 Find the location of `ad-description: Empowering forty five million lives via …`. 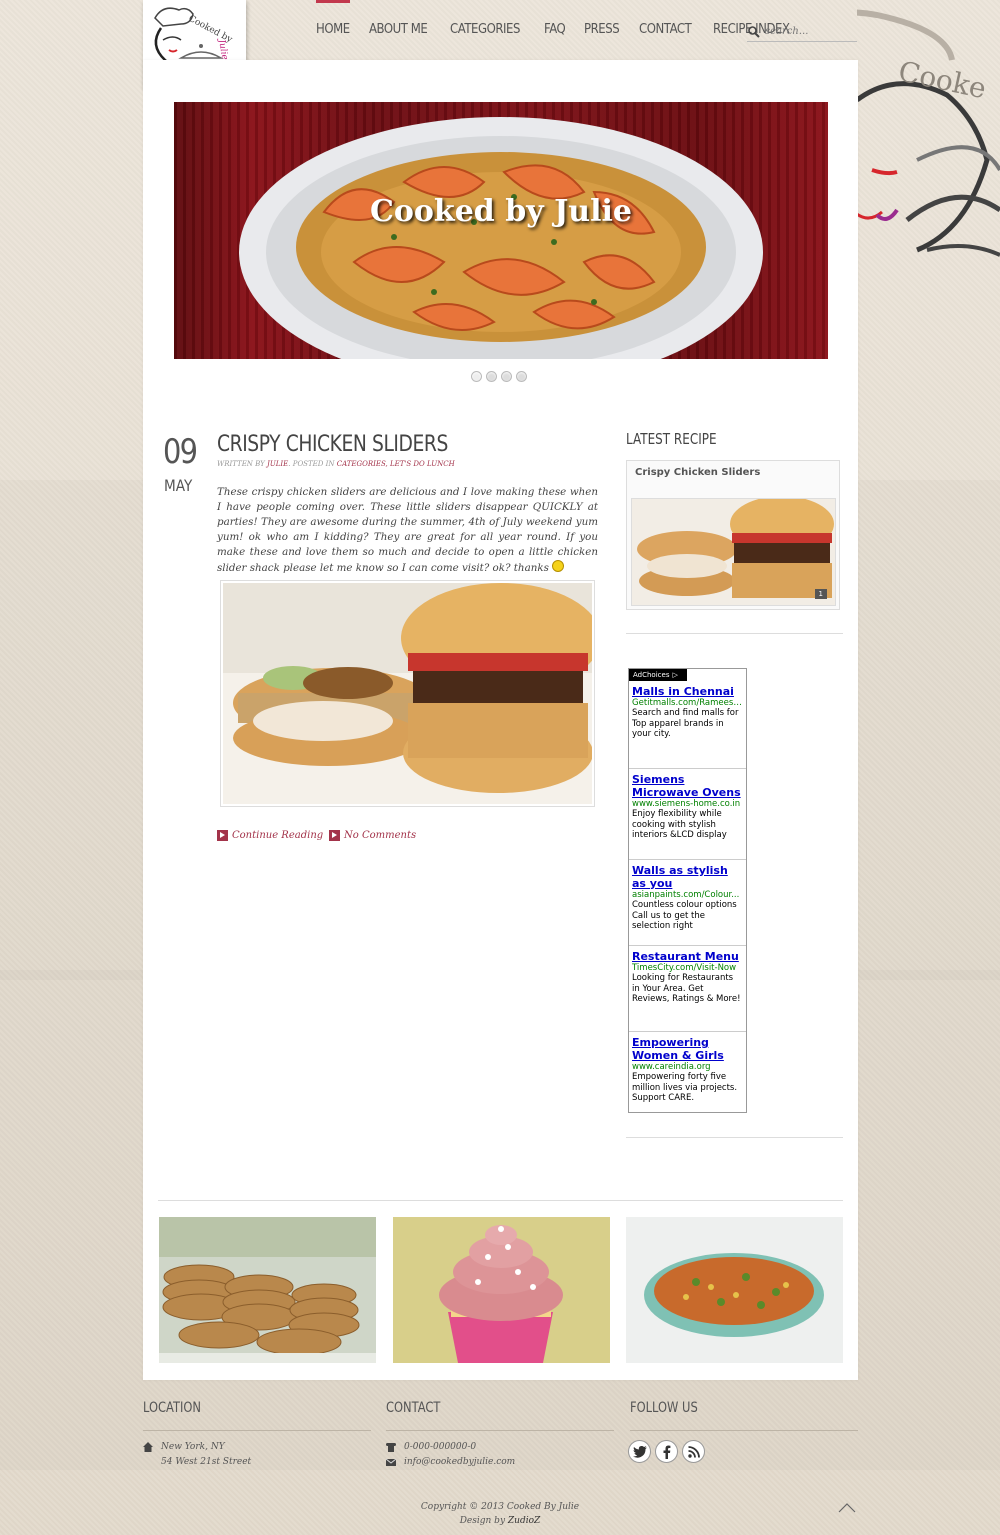

ad-description: Empowering forty five million lives via … is located at coordinates (685, 1087).